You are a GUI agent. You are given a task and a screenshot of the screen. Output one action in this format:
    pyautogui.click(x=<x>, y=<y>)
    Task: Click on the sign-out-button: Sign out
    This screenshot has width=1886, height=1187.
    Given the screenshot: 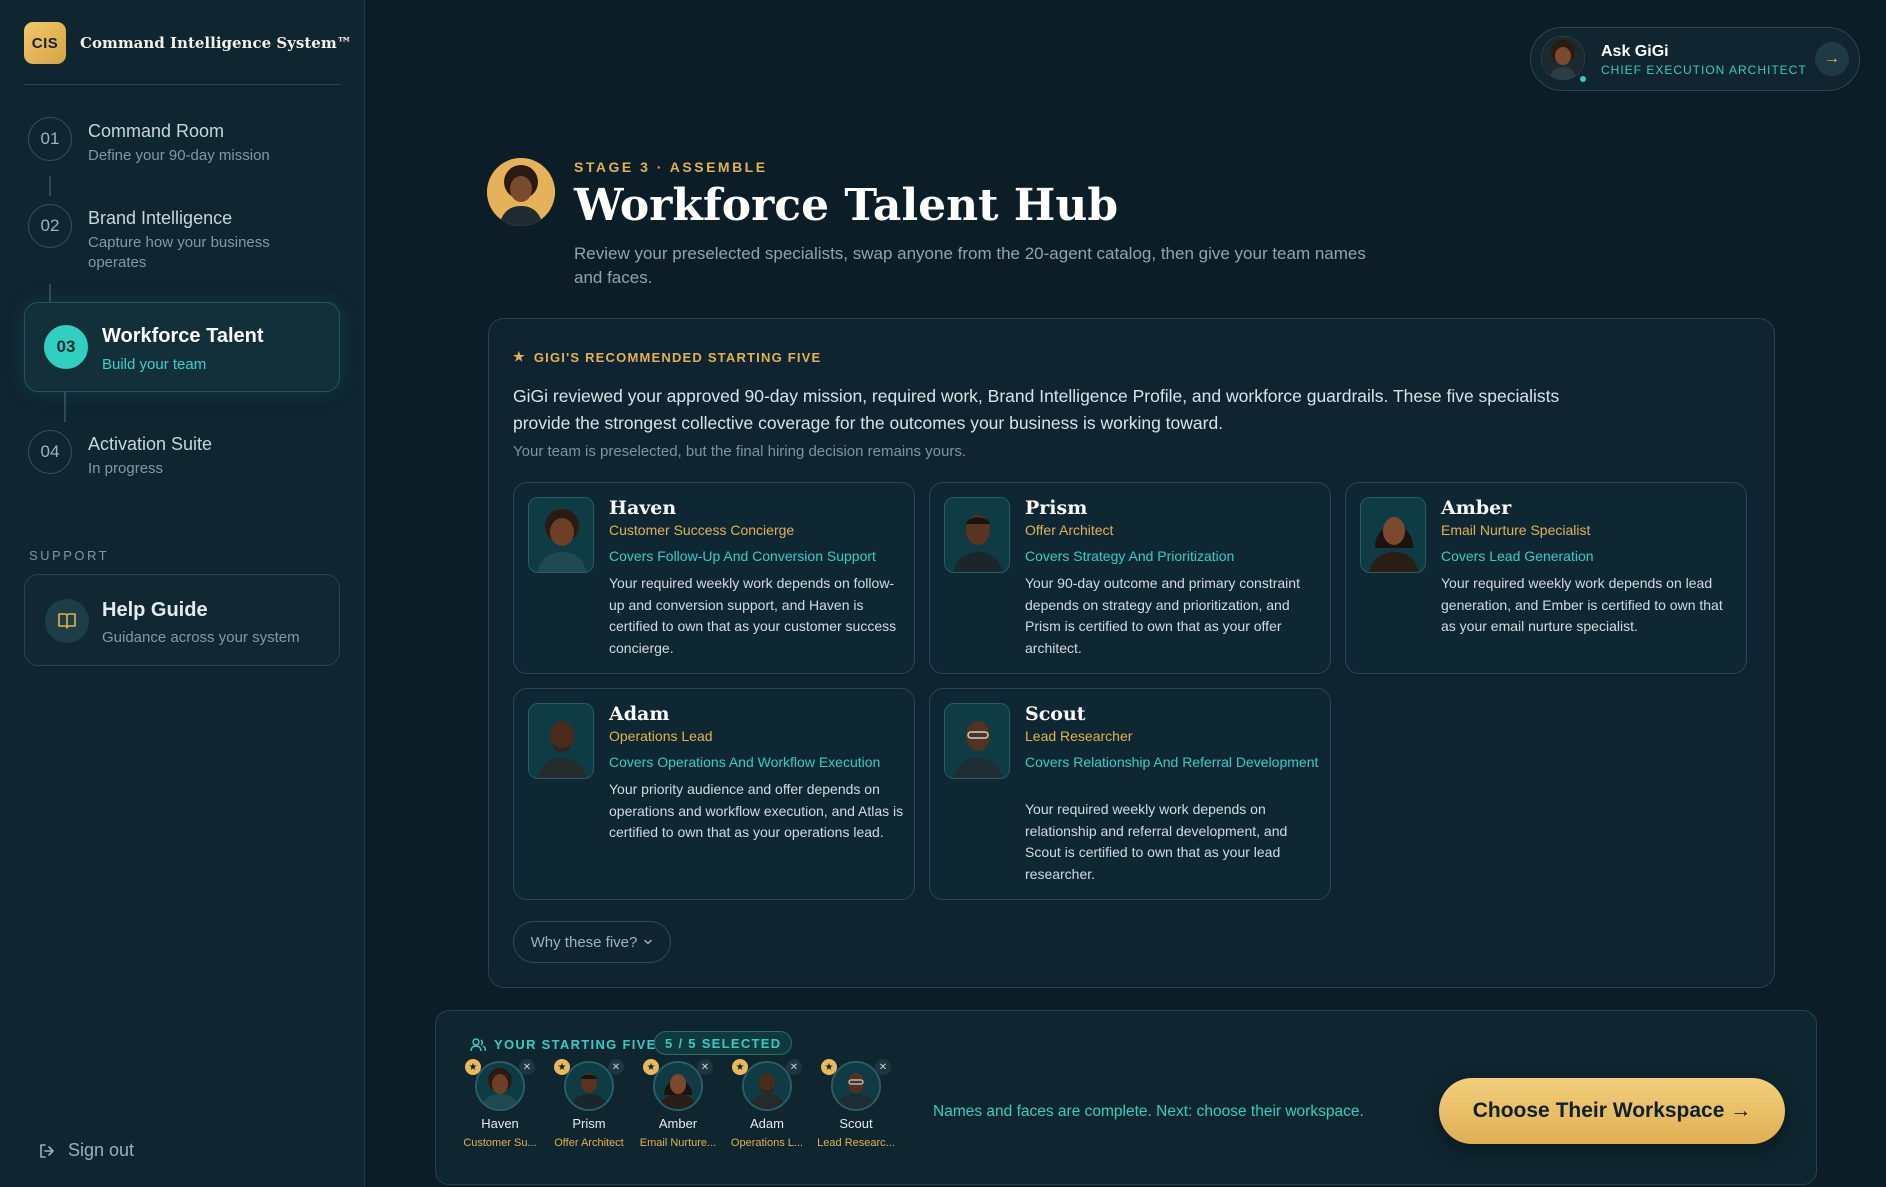 What is the action you would take?
    pyautogui.click(x=86, y=1150)
    